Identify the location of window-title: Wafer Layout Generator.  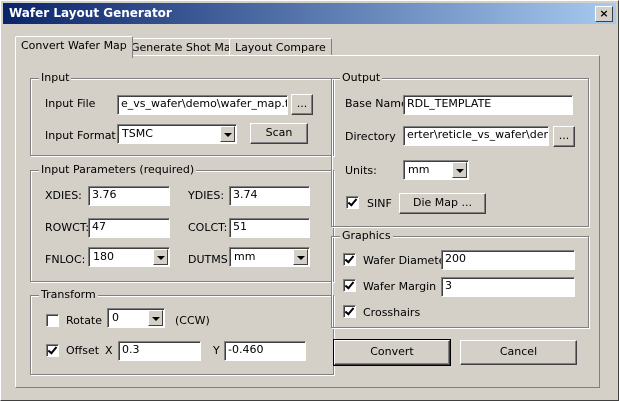
(90, 13).